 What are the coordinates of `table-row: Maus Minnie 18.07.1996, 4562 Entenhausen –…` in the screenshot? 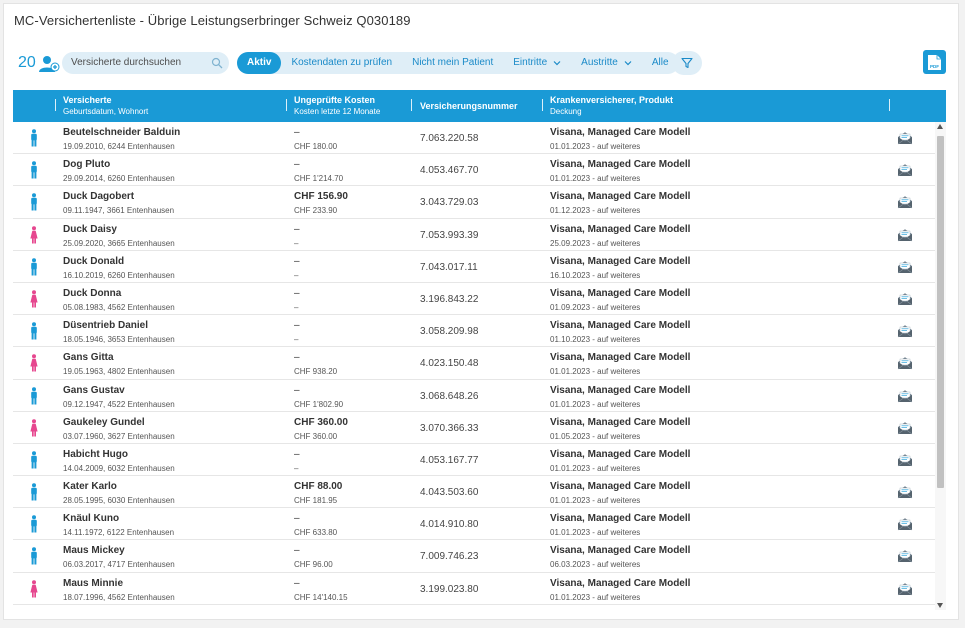 It's located at (474, 589).